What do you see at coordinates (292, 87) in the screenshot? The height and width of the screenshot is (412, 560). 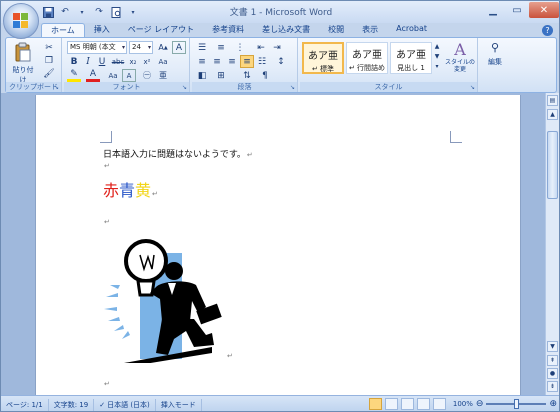 I see `paragraph-launcher-icon: ↘` at bounding box center [292, 87].